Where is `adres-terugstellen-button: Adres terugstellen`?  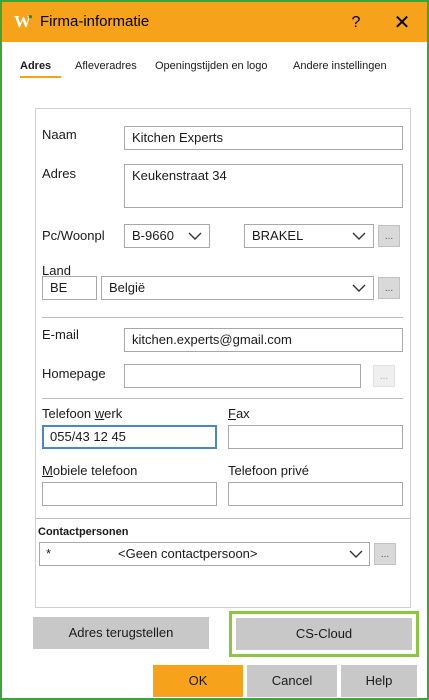 adres-terugstellen-button: Adres terugstellen is located at coordinates (121, 633).